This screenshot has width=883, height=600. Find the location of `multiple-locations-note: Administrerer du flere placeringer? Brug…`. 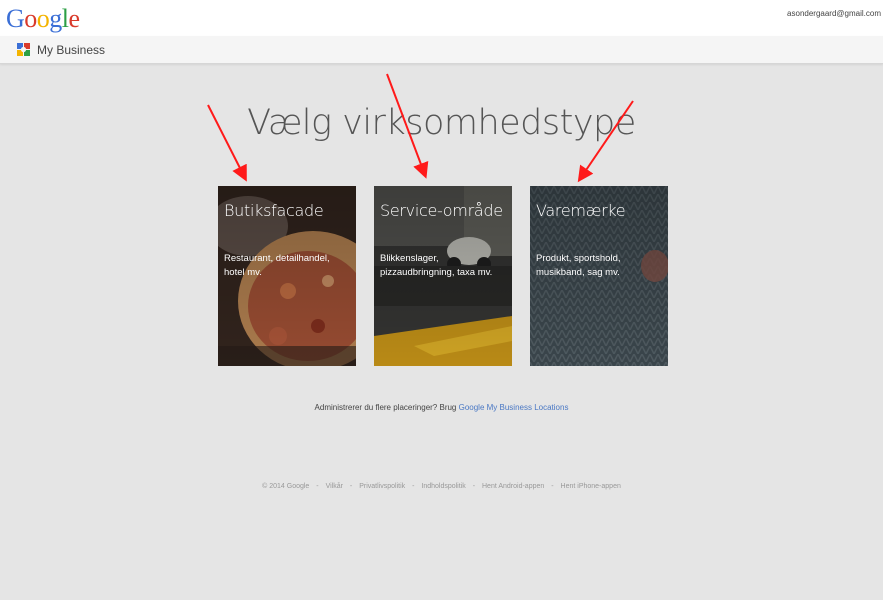

multiple-locations-note: Administrerer du flere placeringer? Brug… is located at coordinates (441, 407).